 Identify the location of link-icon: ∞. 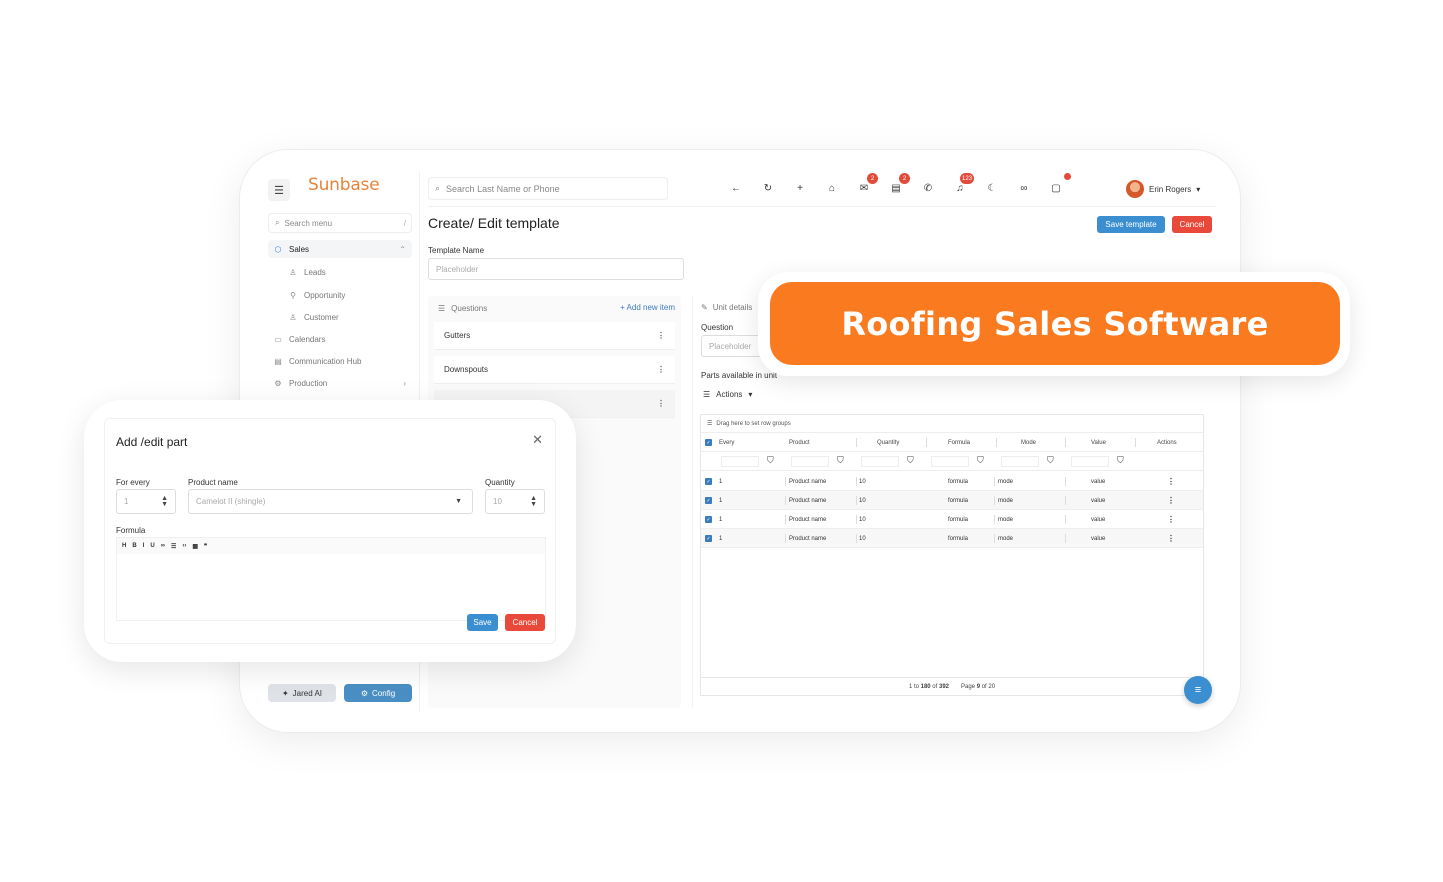
(163, 546).